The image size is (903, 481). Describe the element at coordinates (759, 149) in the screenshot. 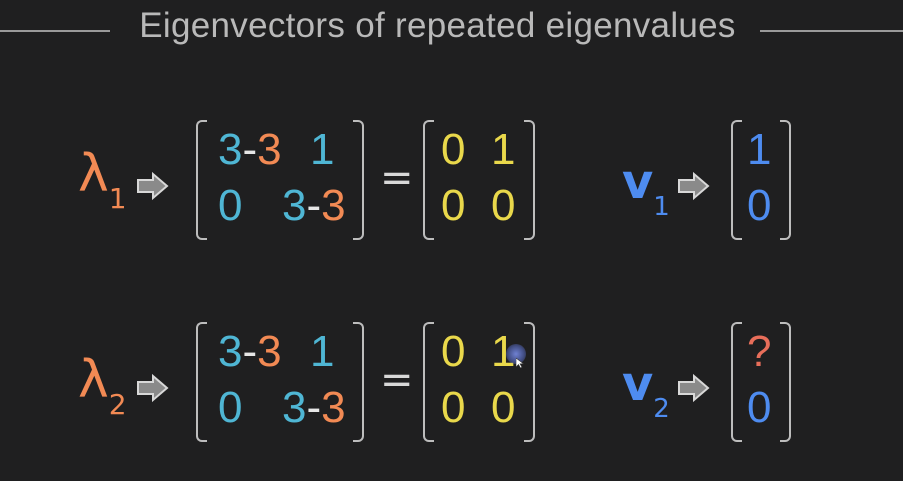

I see `vector-entry-top: 1` at that location.